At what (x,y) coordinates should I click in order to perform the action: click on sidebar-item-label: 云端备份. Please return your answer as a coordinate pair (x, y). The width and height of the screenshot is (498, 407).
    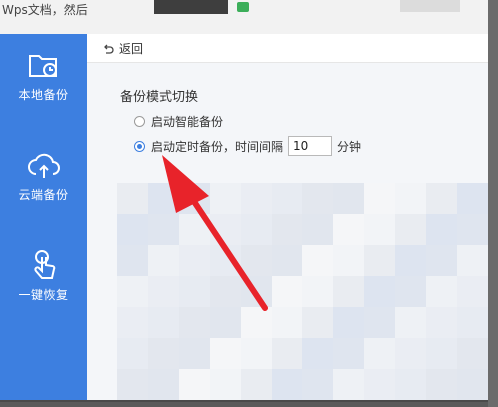
    Looking at the image, I should click on (43, 195).